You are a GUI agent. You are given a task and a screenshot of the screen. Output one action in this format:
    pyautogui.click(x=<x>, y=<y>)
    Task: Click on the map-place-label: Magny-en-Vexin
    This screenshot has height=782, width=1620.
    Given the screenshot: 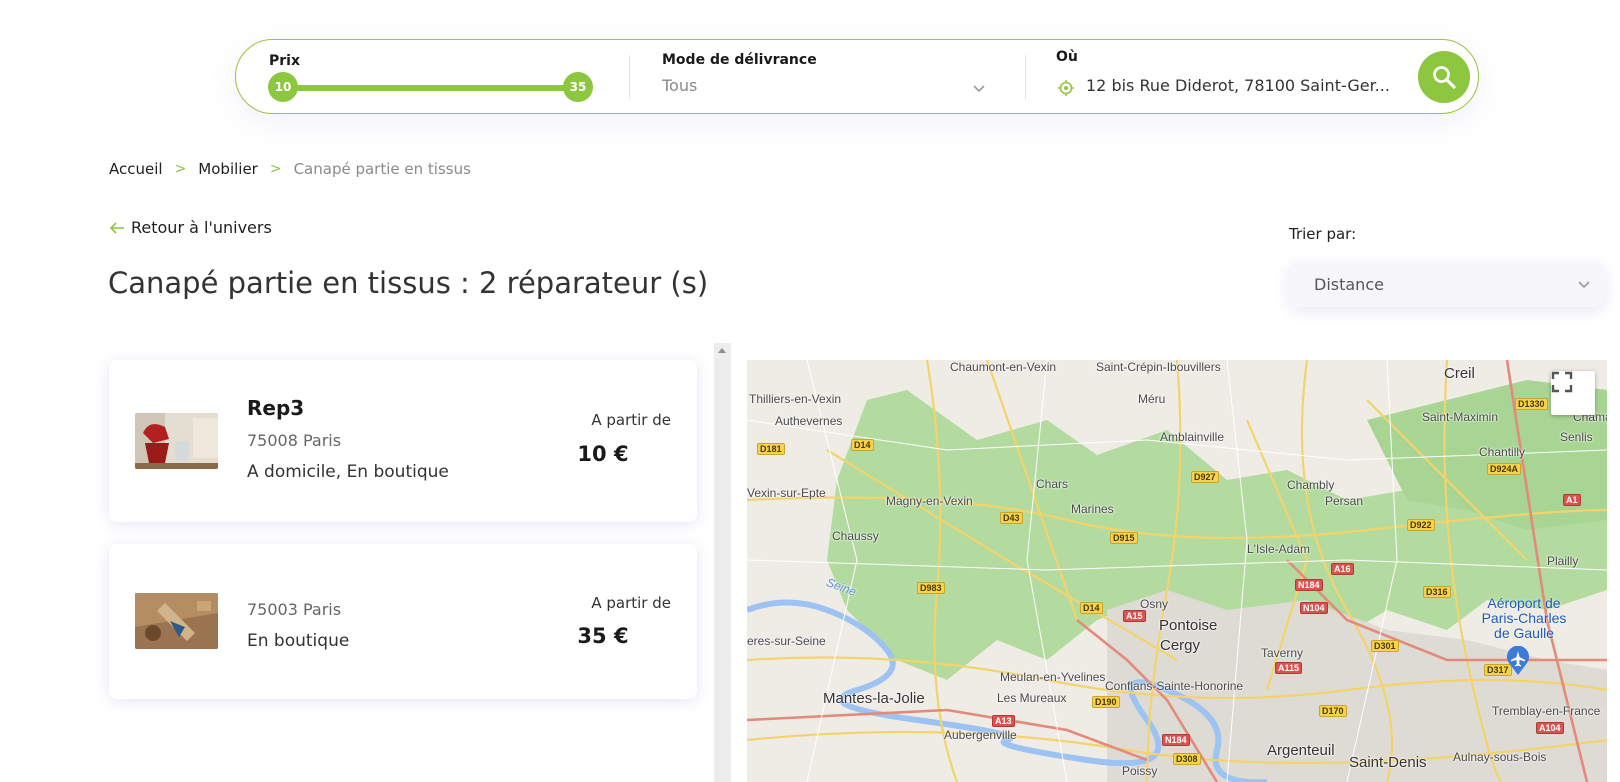 What is the action you would take?
    pyautogui.click(x=929, y=501)
    